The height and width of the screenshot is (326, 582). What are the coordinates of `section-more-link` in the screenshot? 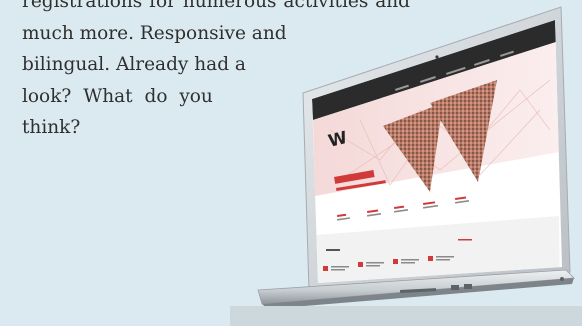 It's located at (465, 240).